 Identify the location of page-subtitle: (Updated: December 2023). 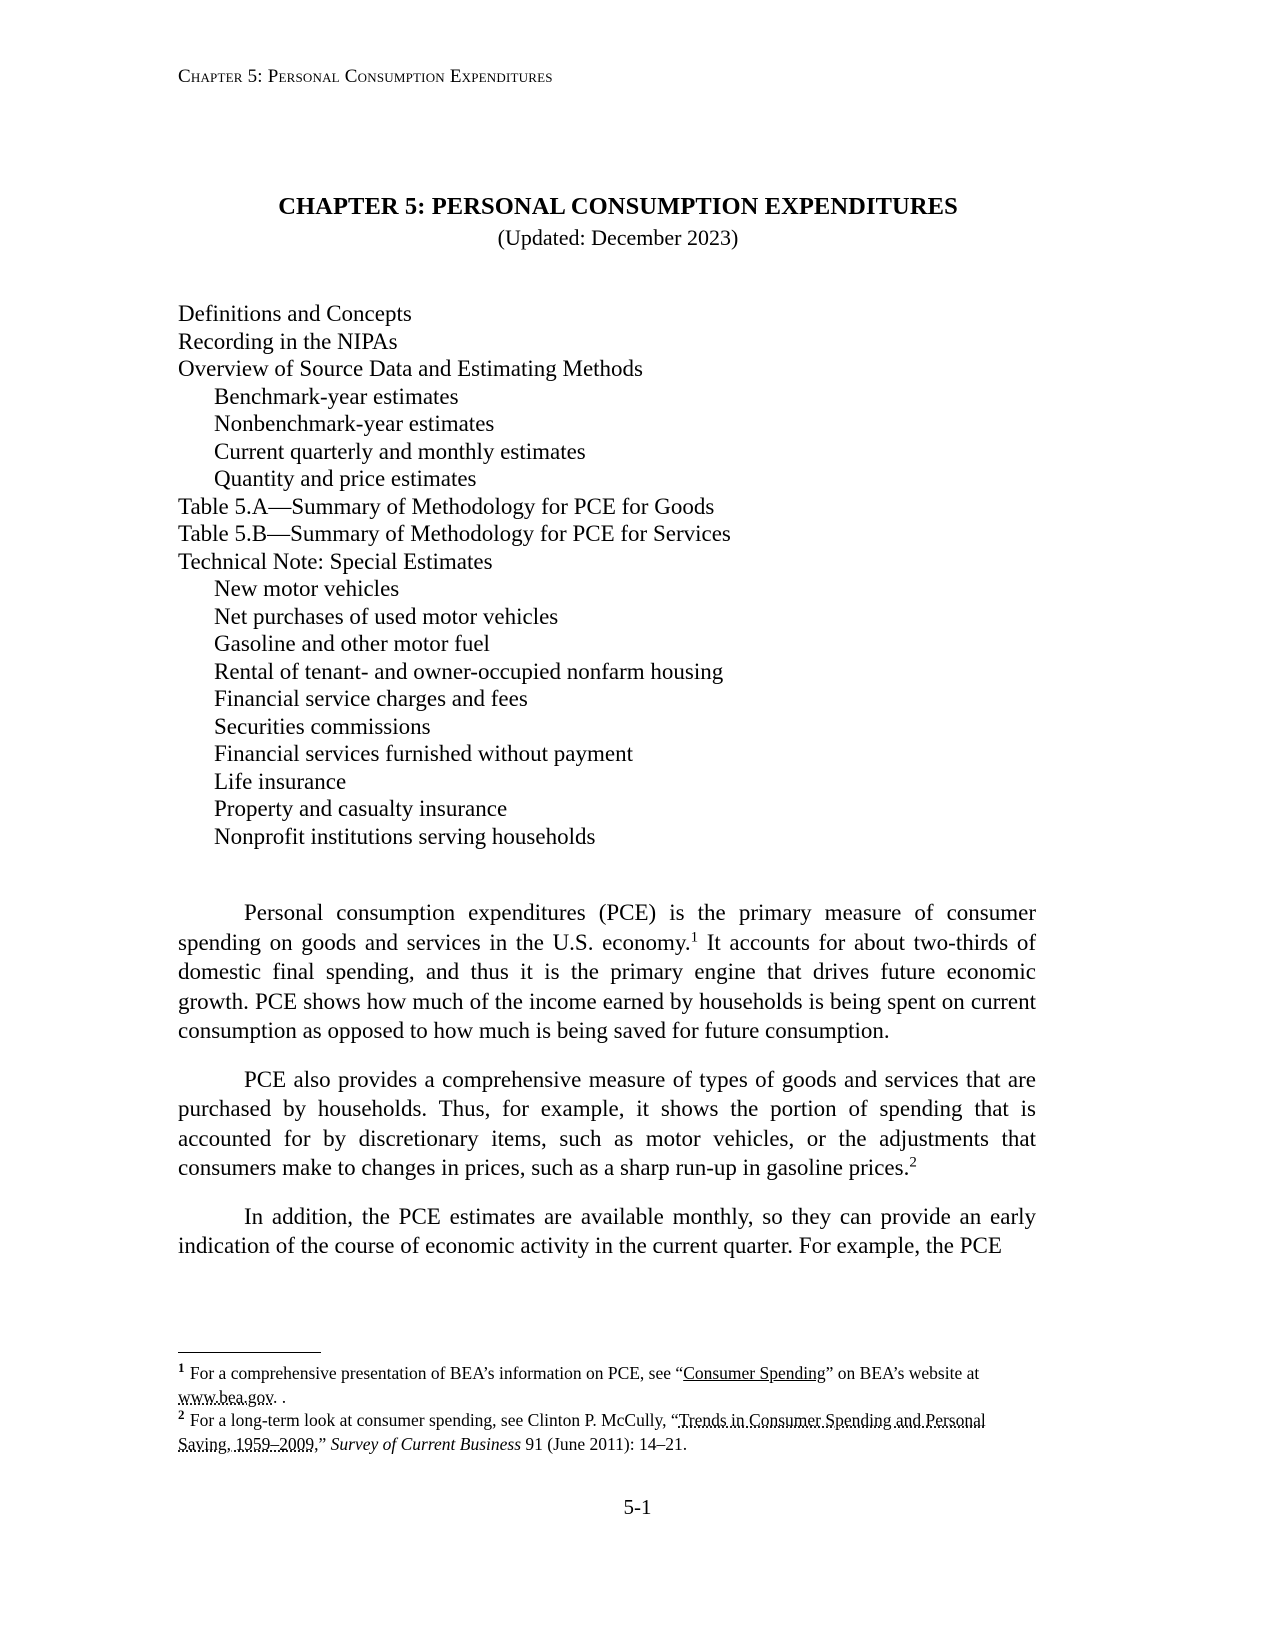
(618, 238).